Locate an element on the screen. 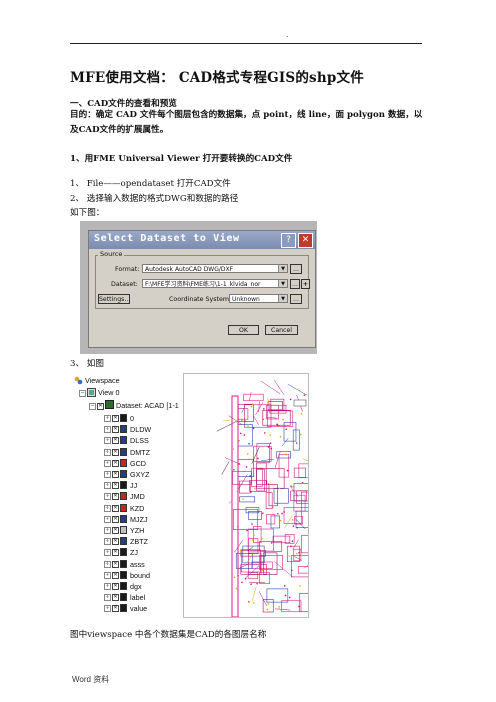 The height and width of the screenshot is (702, 496). layer-name: ZBTZ is located at coordinates (139, 542).